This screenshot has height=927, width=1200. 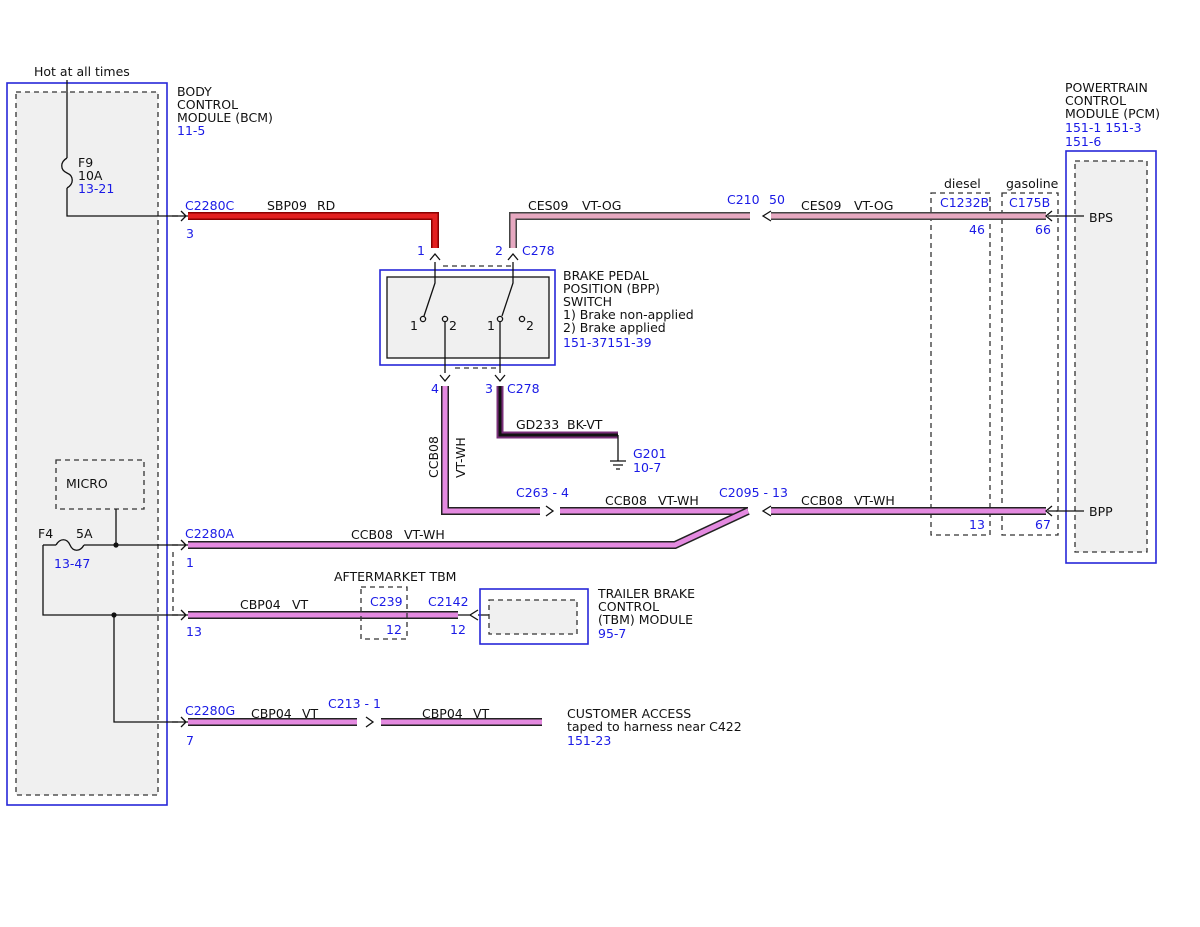 What do you see at coordinates (469, 528) in the screenshot?
I see `wire-ccb08-bcm` at bounding box center [469, 528].